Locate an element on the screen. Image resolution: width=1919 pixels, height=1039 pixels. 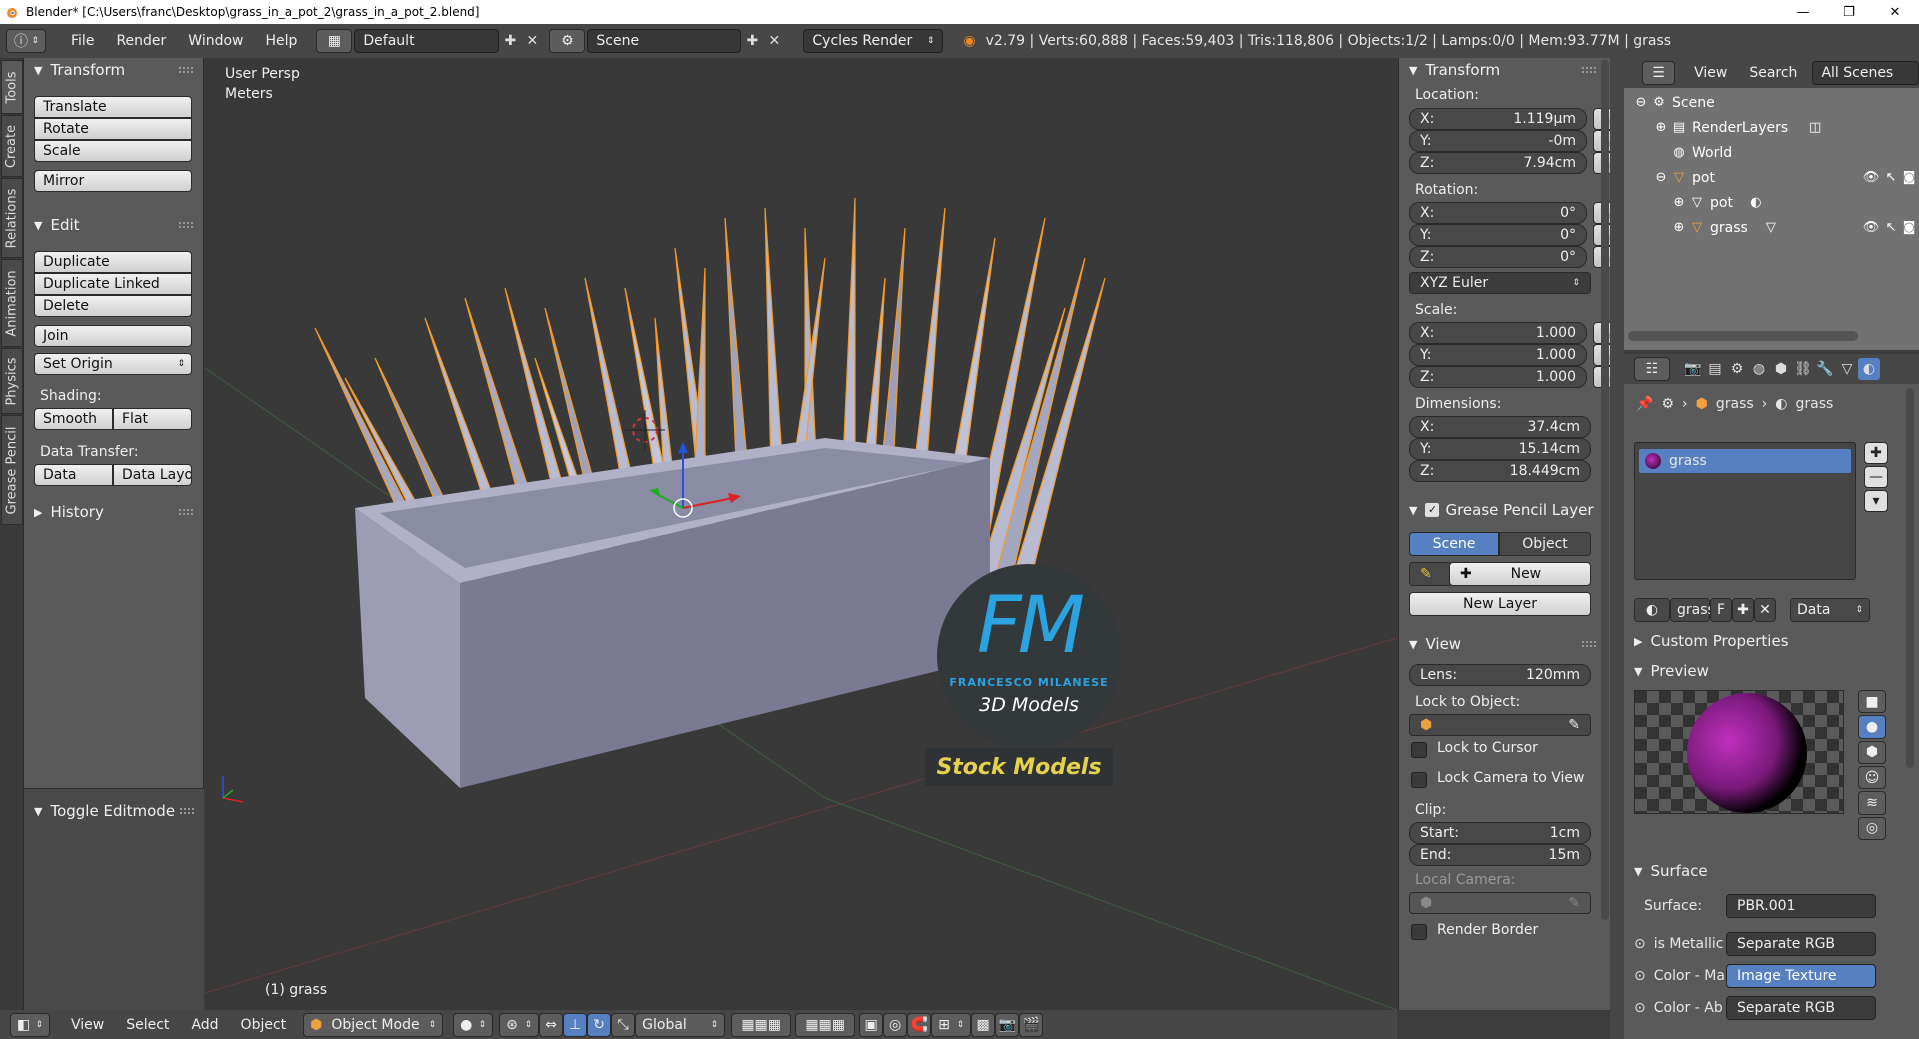
lock-object-field: ⬢ ✎ is located at coordinates (1500, 725).